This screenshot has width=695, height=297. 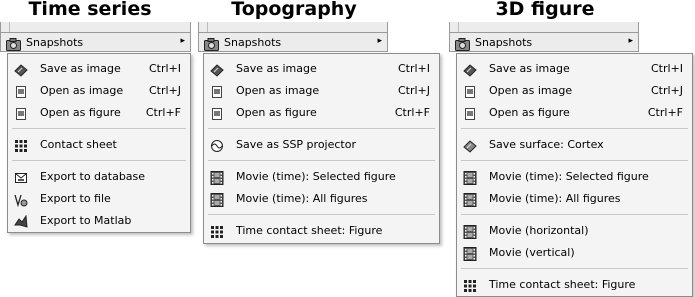 What do you see at coordinates (470, 145) in the screenshot?
I see `surface-icon` at bounding box center [470, 145].